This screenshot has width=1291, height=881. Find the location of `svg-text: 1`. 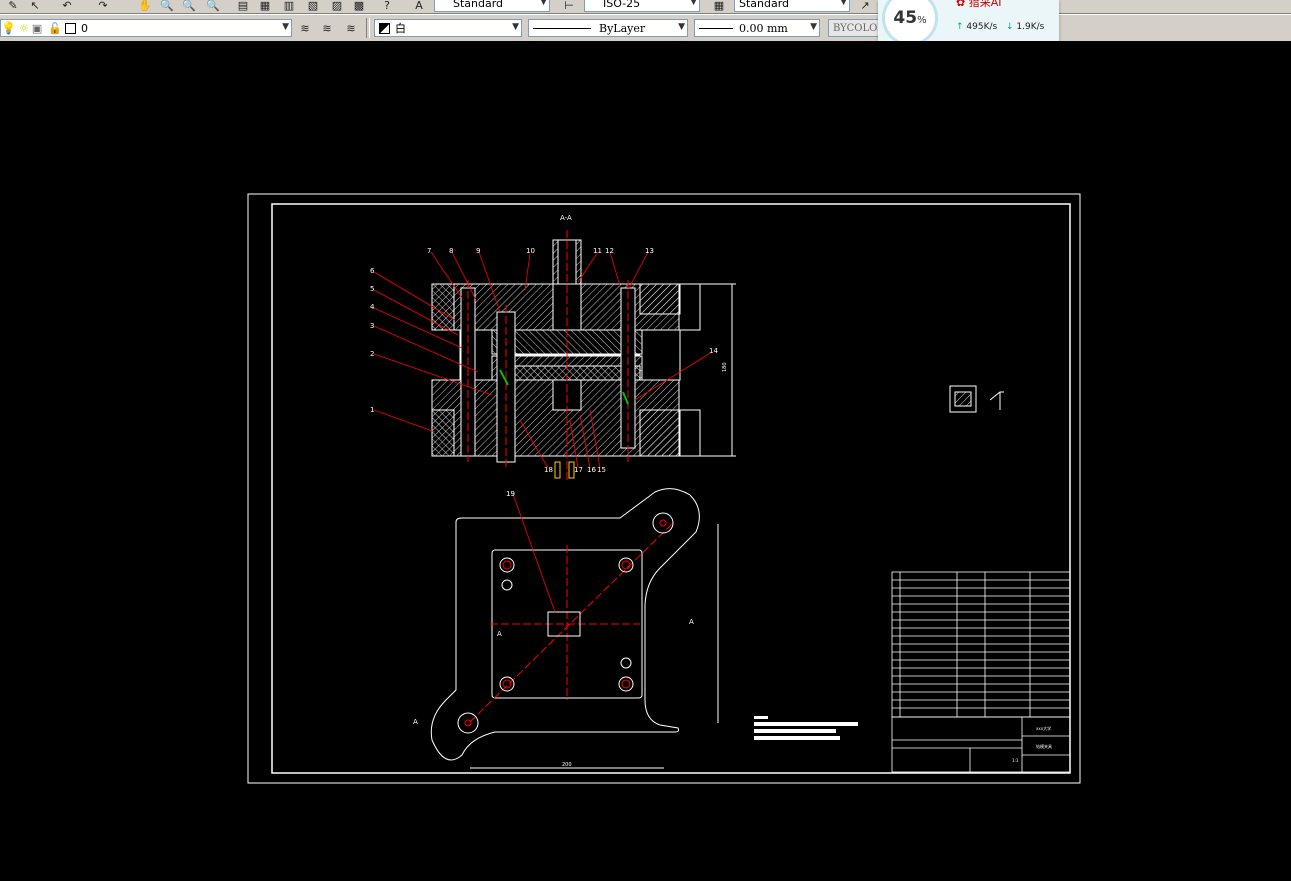

svg-text: 1 is located at coordinates (372, 410).